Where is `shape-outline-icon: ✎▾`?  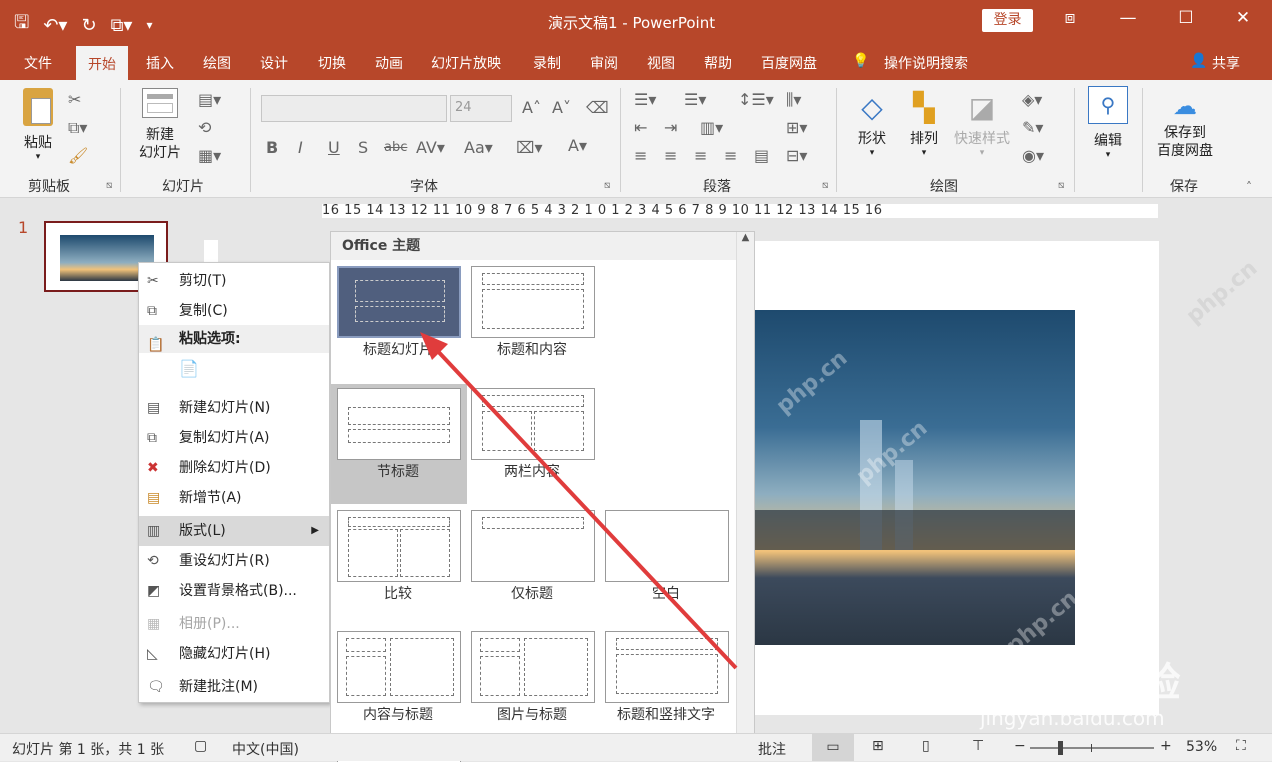 shape-outline-icon: ✎▾ is located at coordinates (1032, 127).